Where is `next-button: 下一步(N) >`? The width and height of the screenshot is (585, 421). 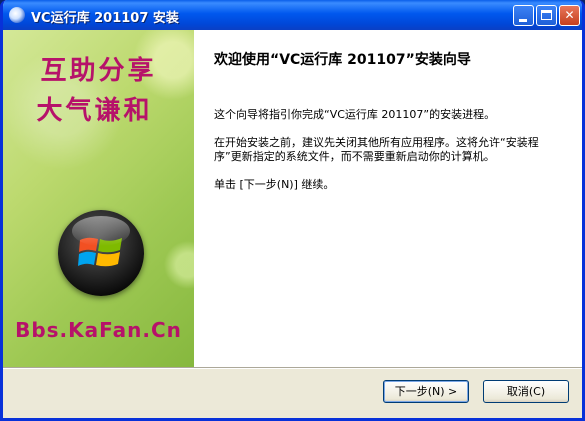
next-button: 下一步(N) > is located at coordinates (426, 391).